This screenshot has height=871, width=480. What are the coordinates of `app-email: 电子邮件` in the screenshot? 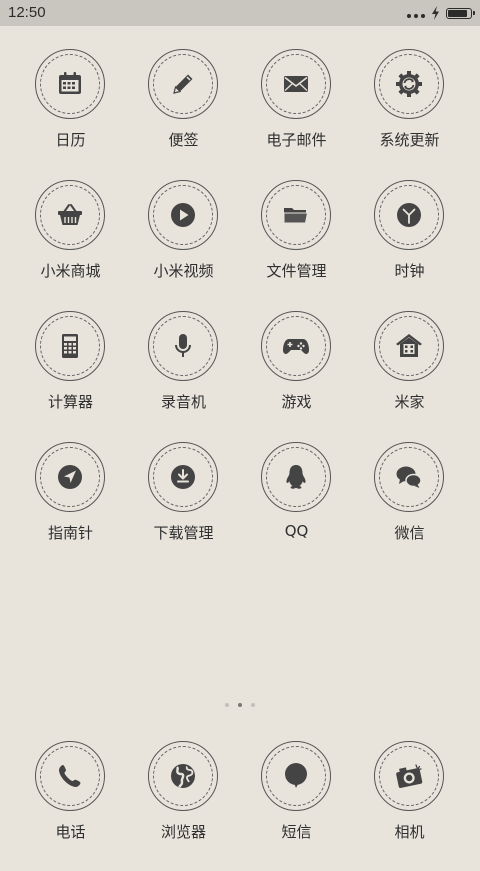 It's located at (296, 114).